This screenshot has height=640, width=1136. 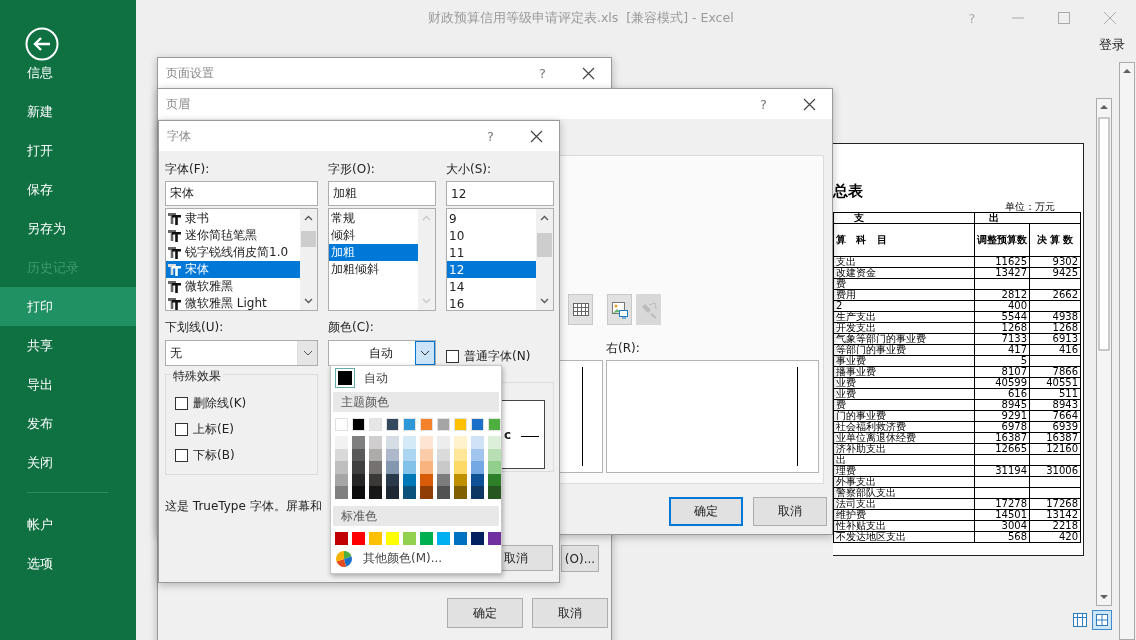 What do you see at coordinates (42, 44) in the screenshot?
I see `back-icon` at bounding box center [42, 44].